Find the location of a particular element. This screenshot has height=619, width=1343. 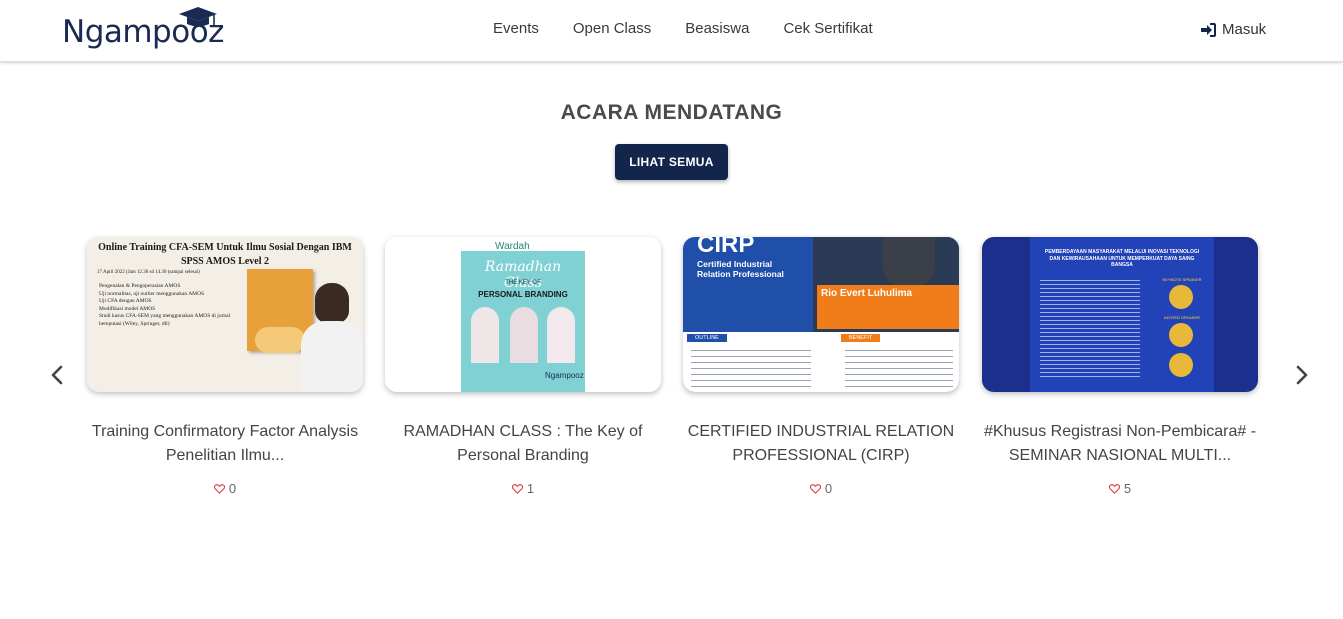

poster-keynote-label: KEYNOTE SPEAKER is located at coordinates (1182, 279).